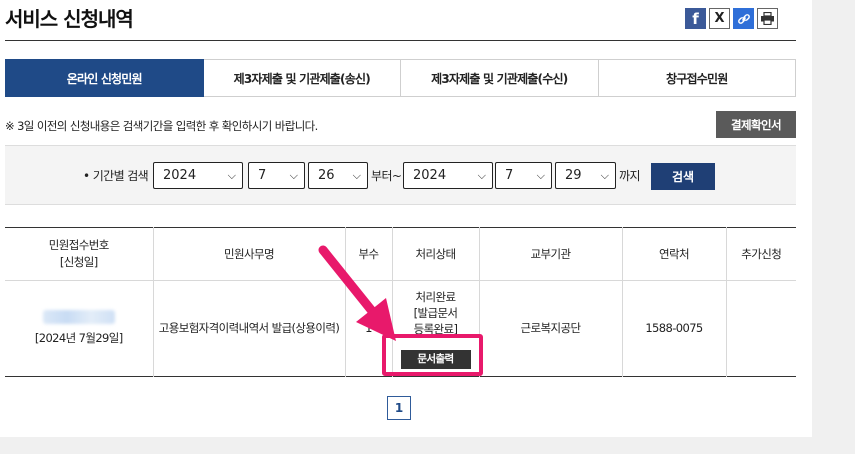 The image size is (855, 454). I want to click on facebook-icon: f, so click(695, 18).